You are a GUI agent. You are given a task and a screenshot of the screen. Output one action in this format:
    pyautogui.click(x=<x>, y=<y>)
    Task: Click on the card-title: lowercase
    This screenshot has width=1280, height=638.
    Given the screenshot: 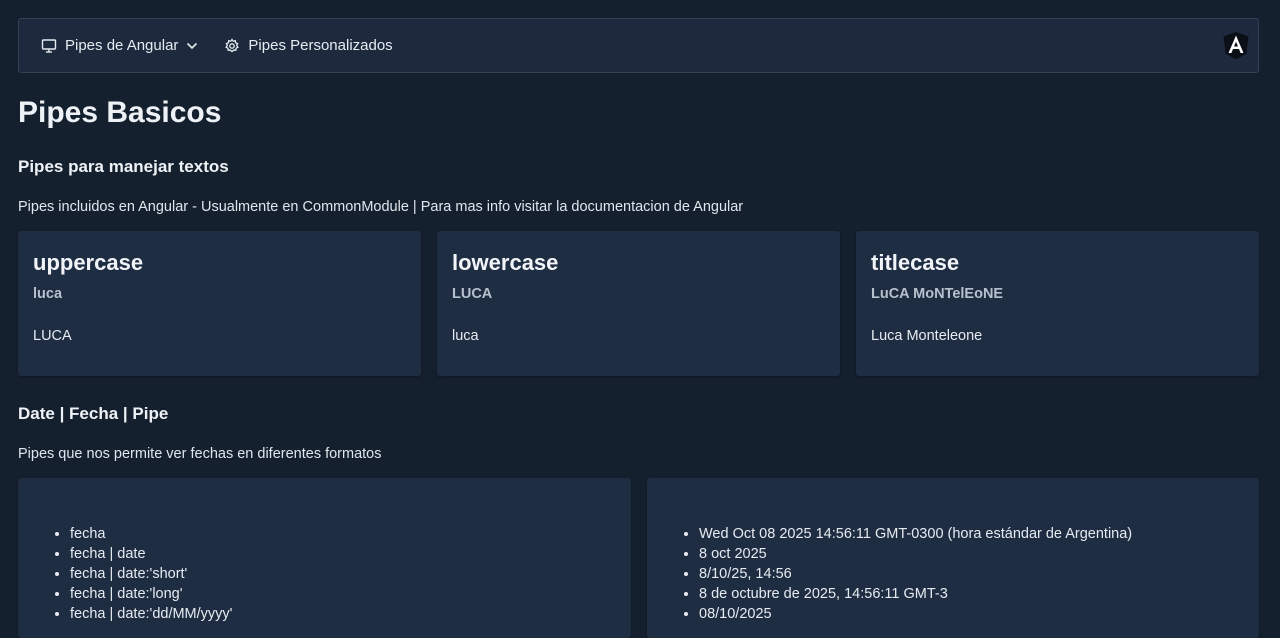 What is the action you would take?
    pyautogui.click(x=505, y=262)
    